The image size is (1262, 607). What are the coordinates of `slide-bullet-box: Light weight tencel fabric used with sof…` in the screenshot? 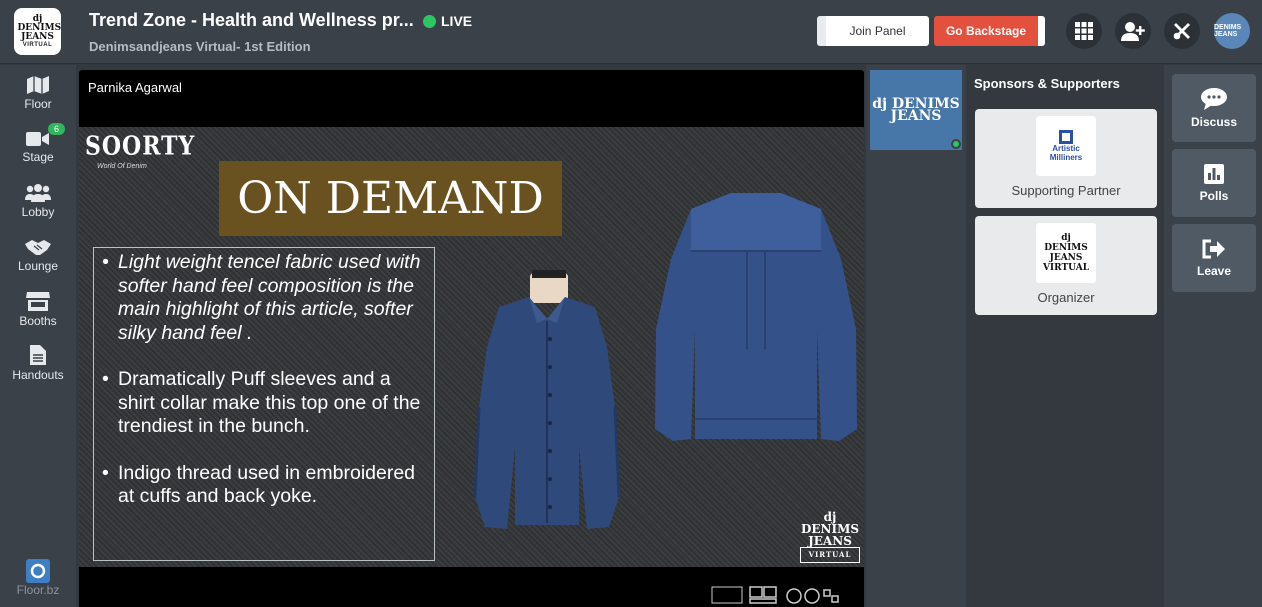 It's located at (264, 404).